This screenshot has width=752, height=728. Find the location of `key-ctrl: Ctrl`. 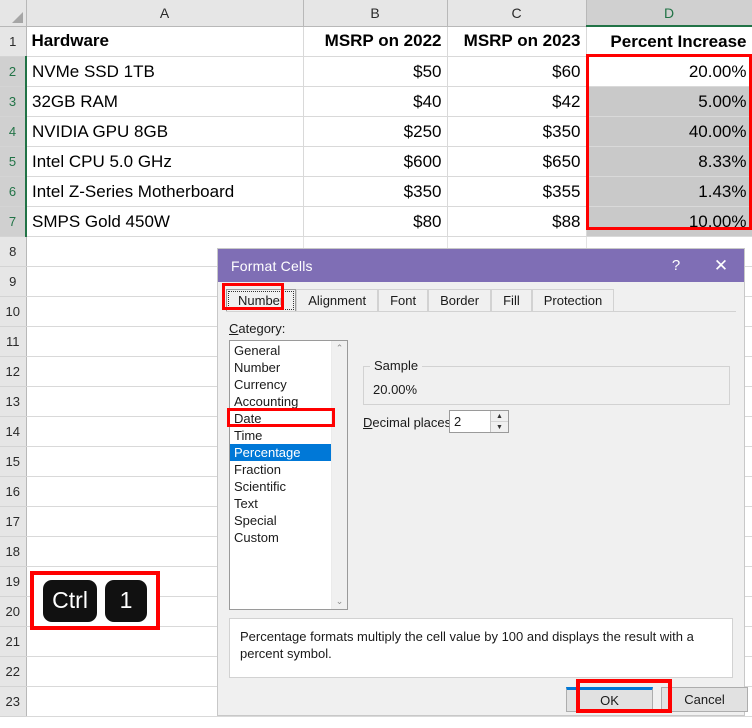

key-ctrl: Ctrl is located at coordinates (70, 600).